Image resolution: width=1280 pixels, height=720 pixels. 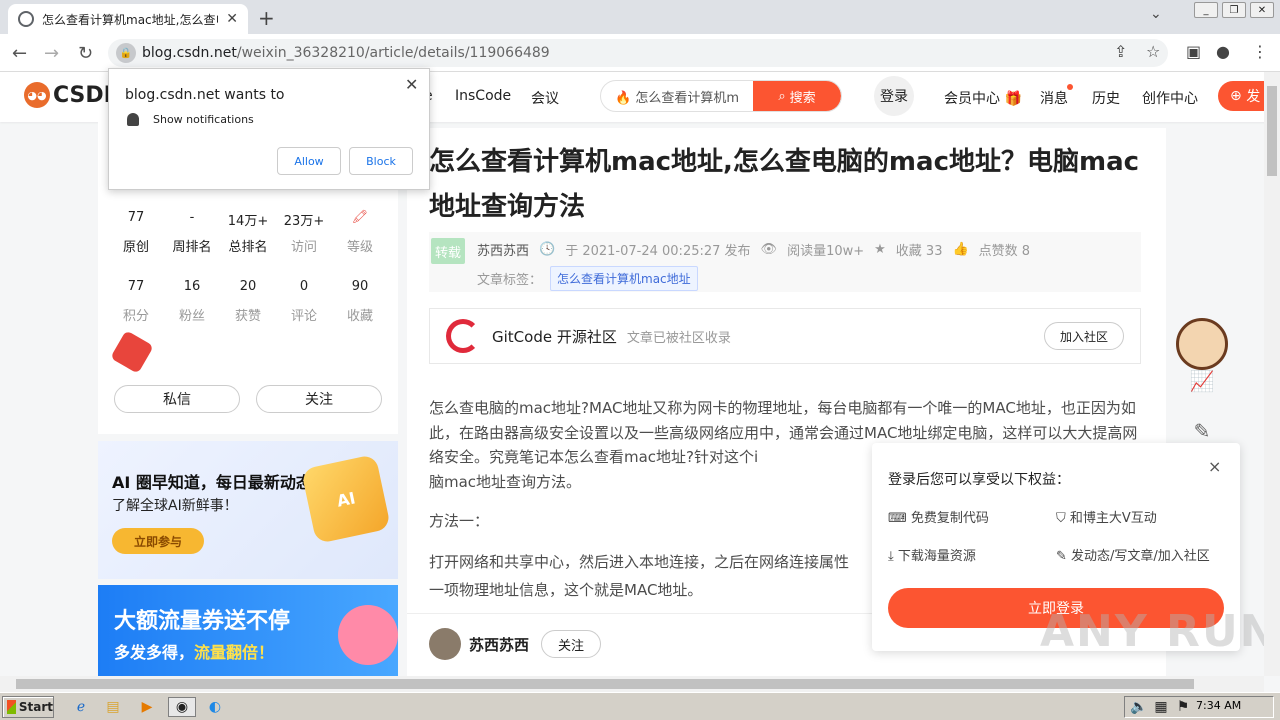 What do you see at coordinates (158, 541) in the screenshot?
I see `ad1-join-button: 立即参与` at bounding box center [158, 541].